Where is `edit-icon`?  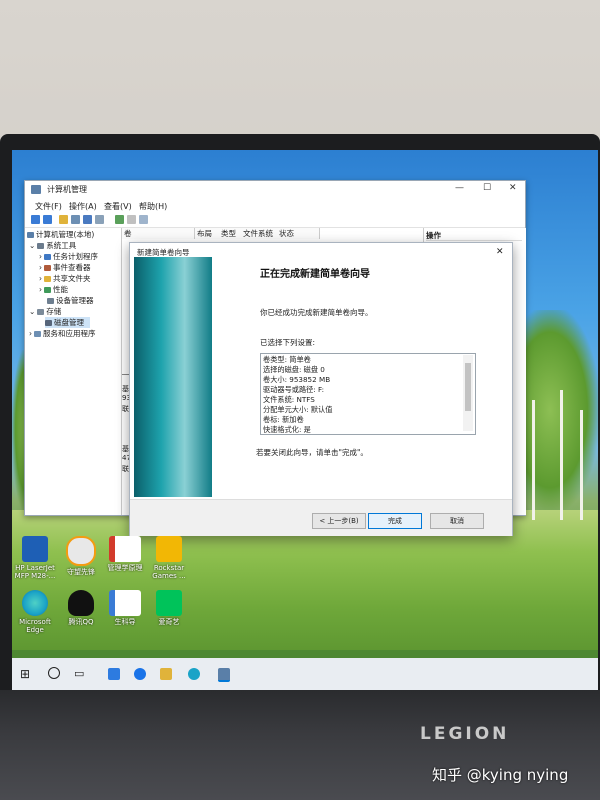
edit-icon is located at coordinates (131, 219).